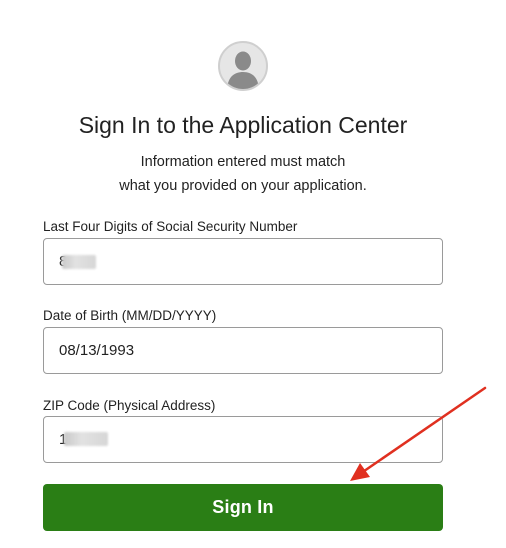 Image resolution: width=506 pixels, height=548 pixels. I want to click on annotation-arrow-icon, so click(418, 433).